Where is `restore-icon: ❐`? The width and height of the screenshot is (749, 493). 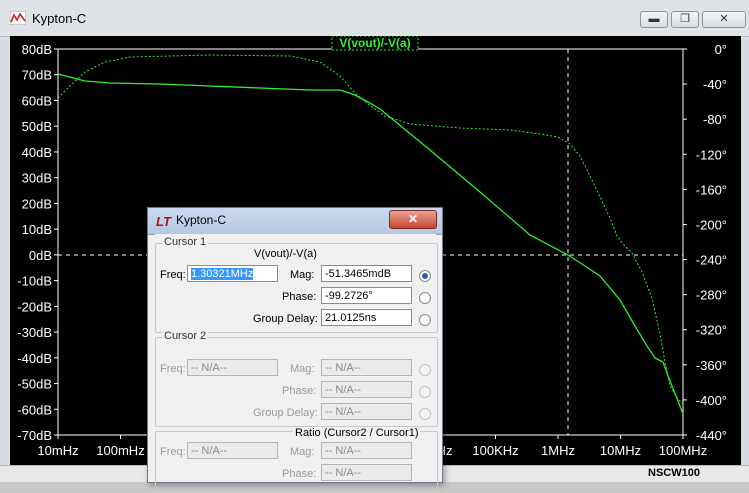 restore-icon: ❐ is located at coordinates (685, 19).